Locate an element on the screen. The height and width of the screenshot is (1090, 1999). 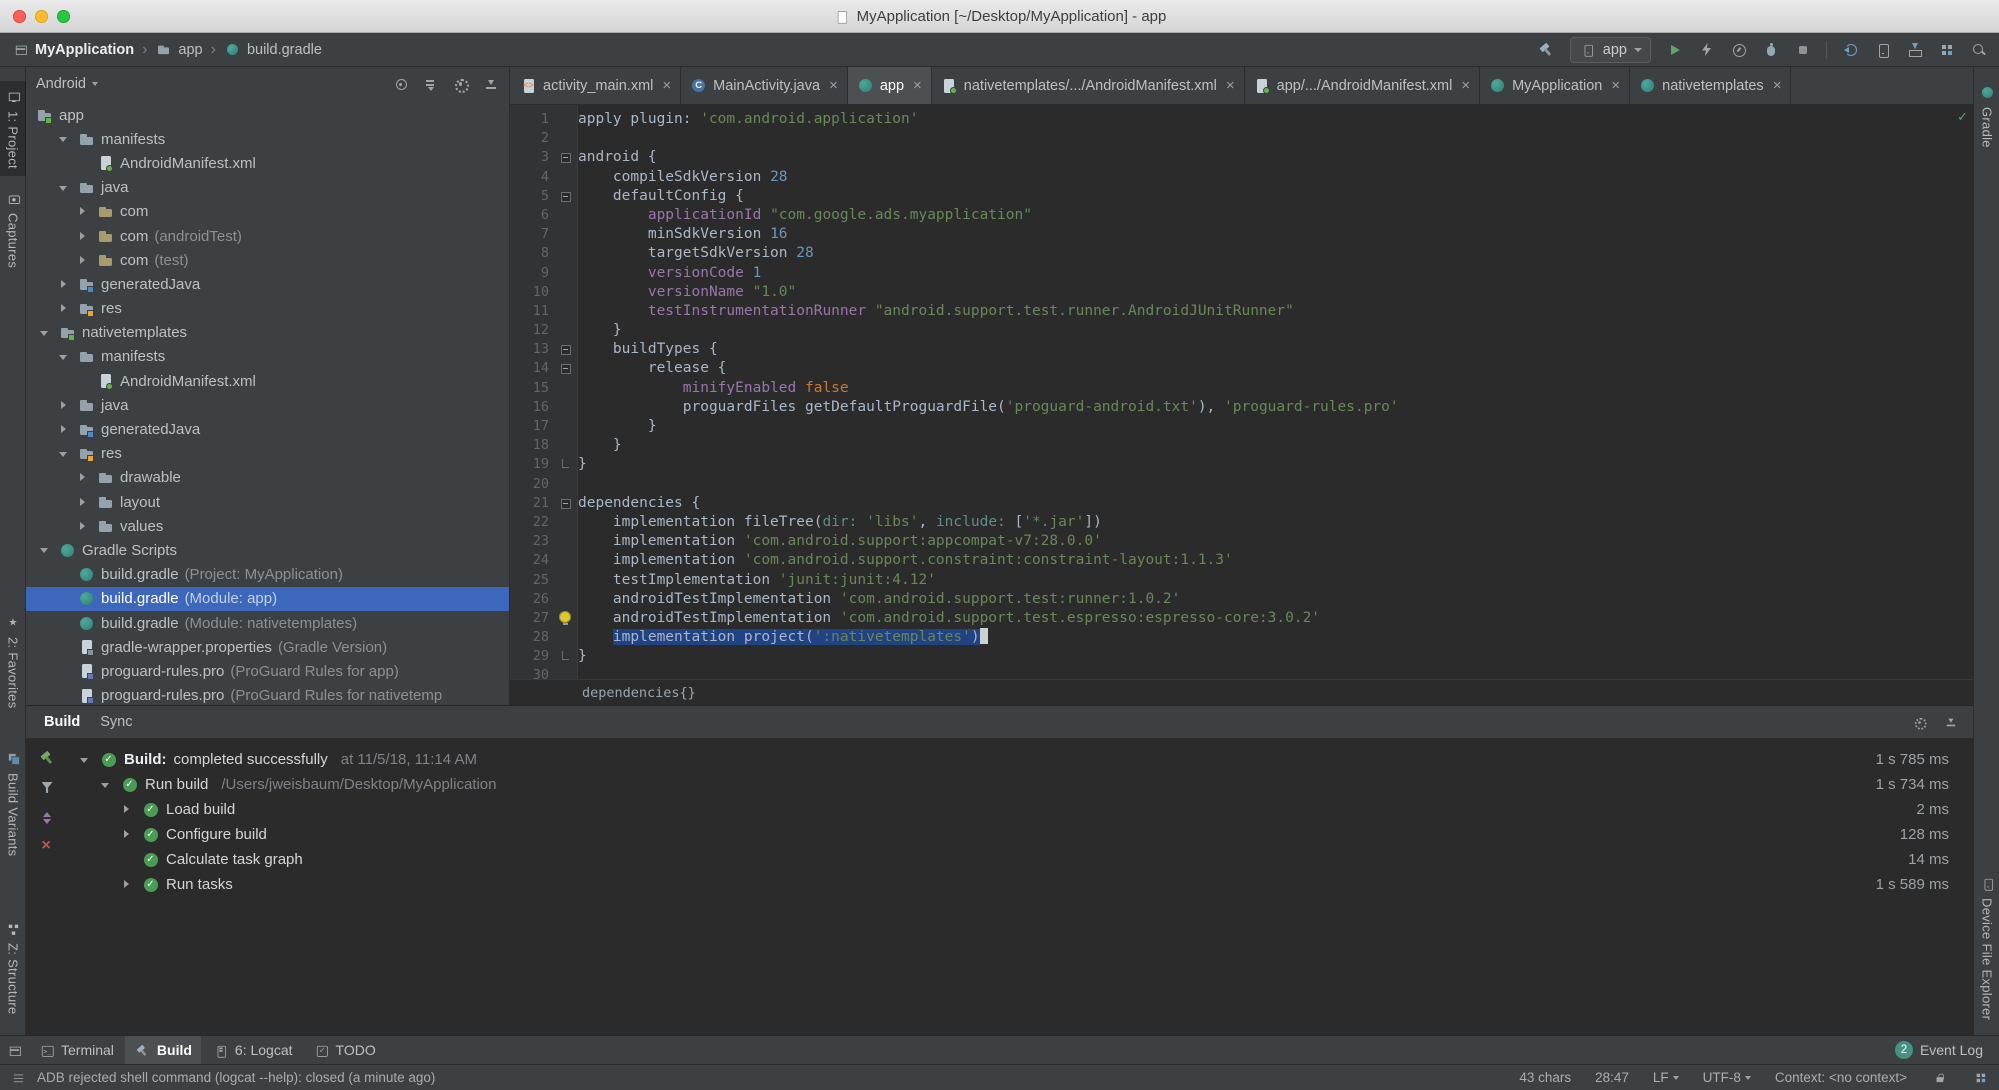
tree-item: Gradle Scripts is located at coordinates (267, 550).